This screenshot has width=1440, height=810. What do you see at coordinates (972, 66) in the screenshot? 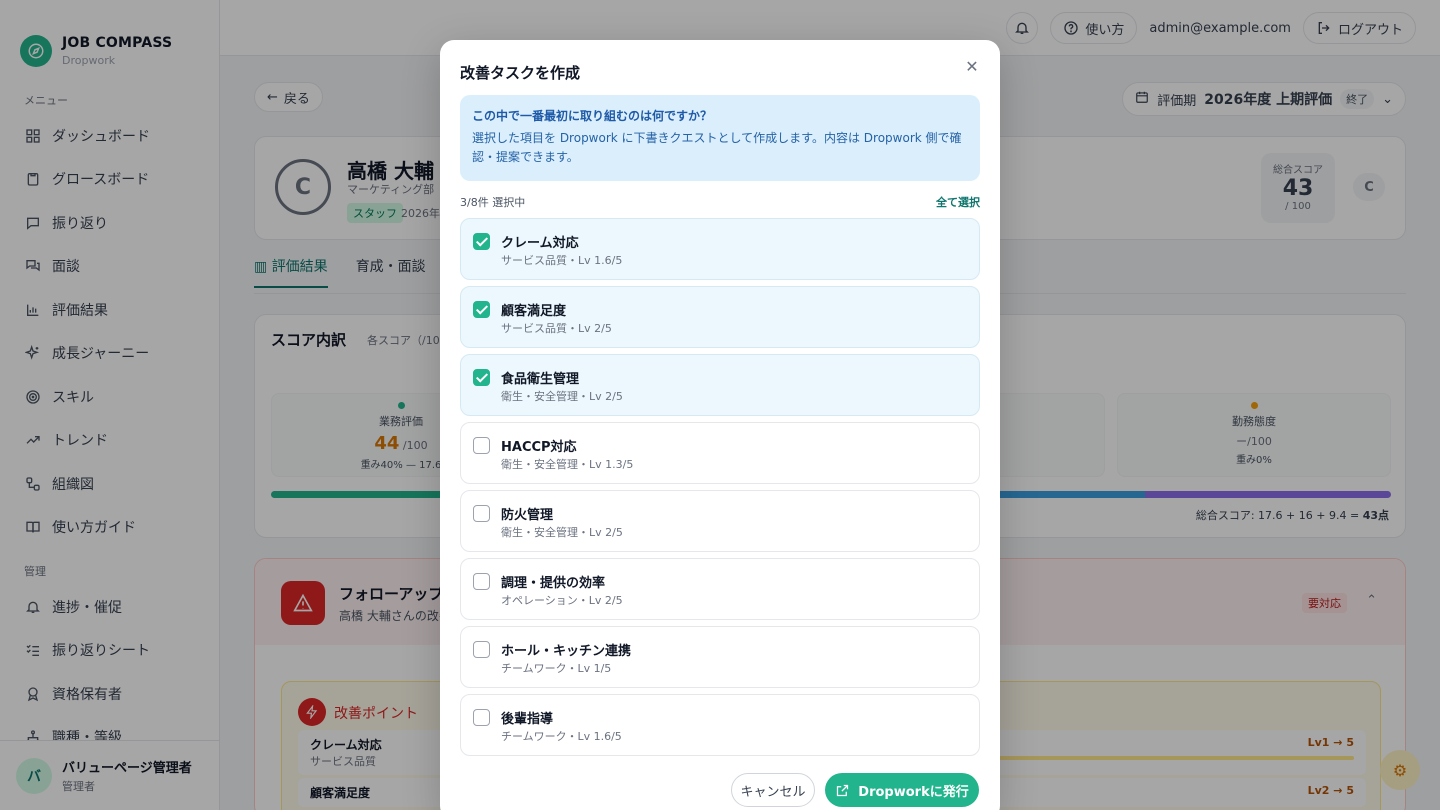
I see `close-icon: ✕` at bounding box center [972, 66].